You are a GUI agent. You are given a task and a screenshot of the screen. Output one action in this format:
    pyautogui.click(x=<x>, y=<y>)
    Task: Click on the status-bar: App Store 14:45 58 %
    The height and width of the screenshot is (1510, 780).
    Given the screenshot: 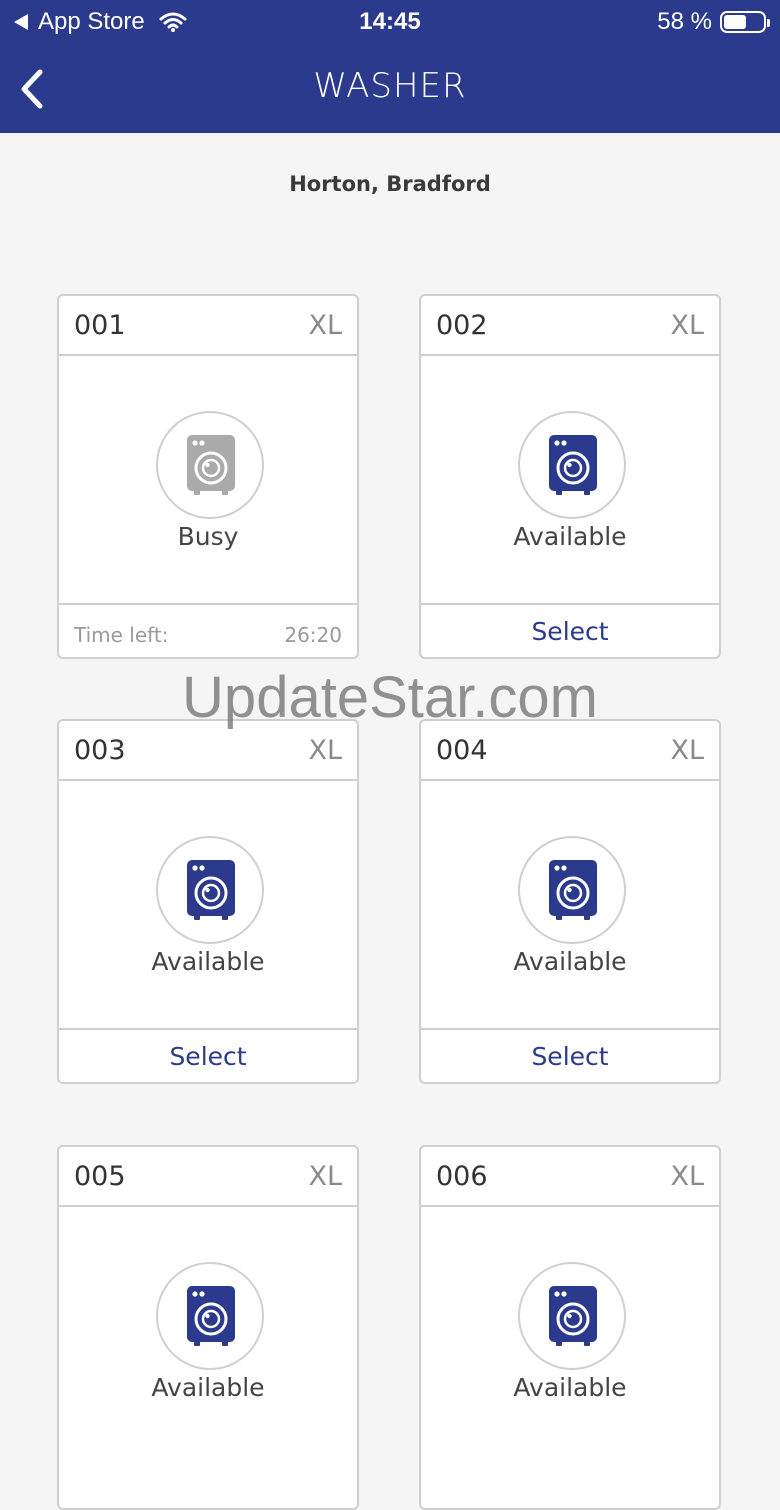 What is the action you would take?
    pyautogui.click(x=390, y=22)
    